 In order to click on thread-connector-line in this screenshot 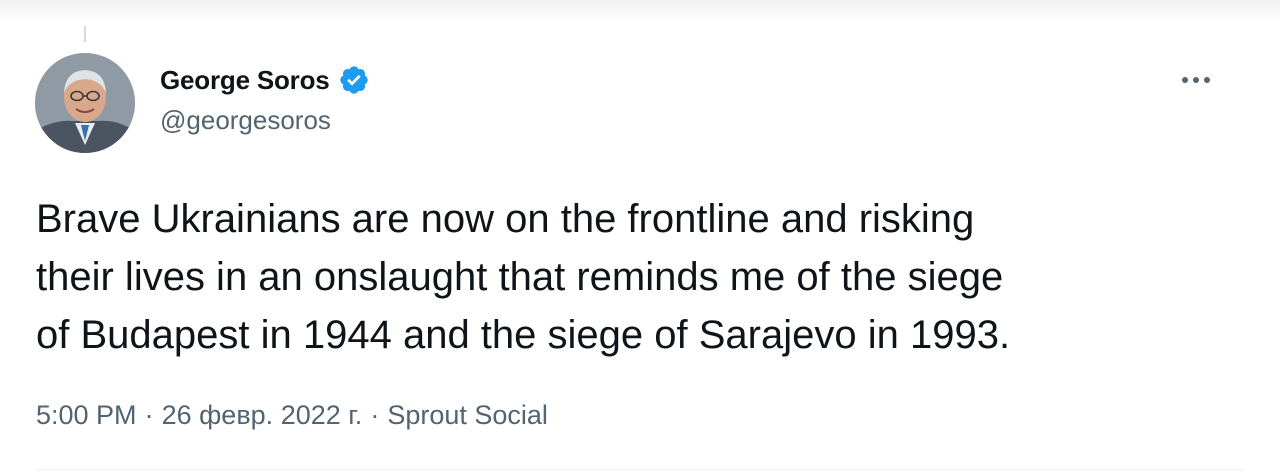, I will do `click(85, 34)`.